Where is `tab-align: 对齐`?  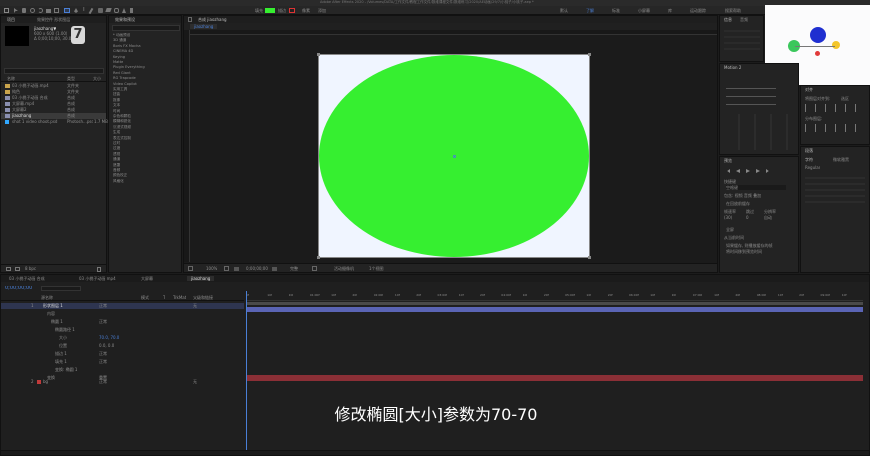
tab-align: 对齐 is located at coordinates (809, 89).